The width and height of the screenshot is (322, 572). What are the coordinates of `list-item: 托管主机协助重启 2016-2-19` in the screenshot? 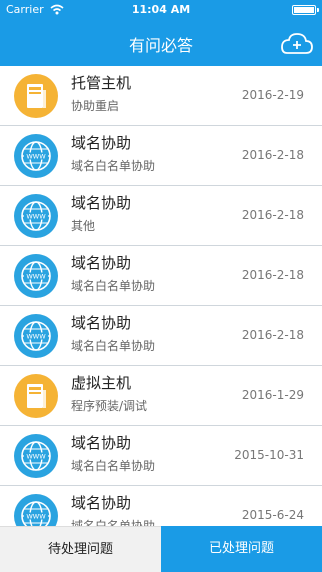 It's located at (161, 96).